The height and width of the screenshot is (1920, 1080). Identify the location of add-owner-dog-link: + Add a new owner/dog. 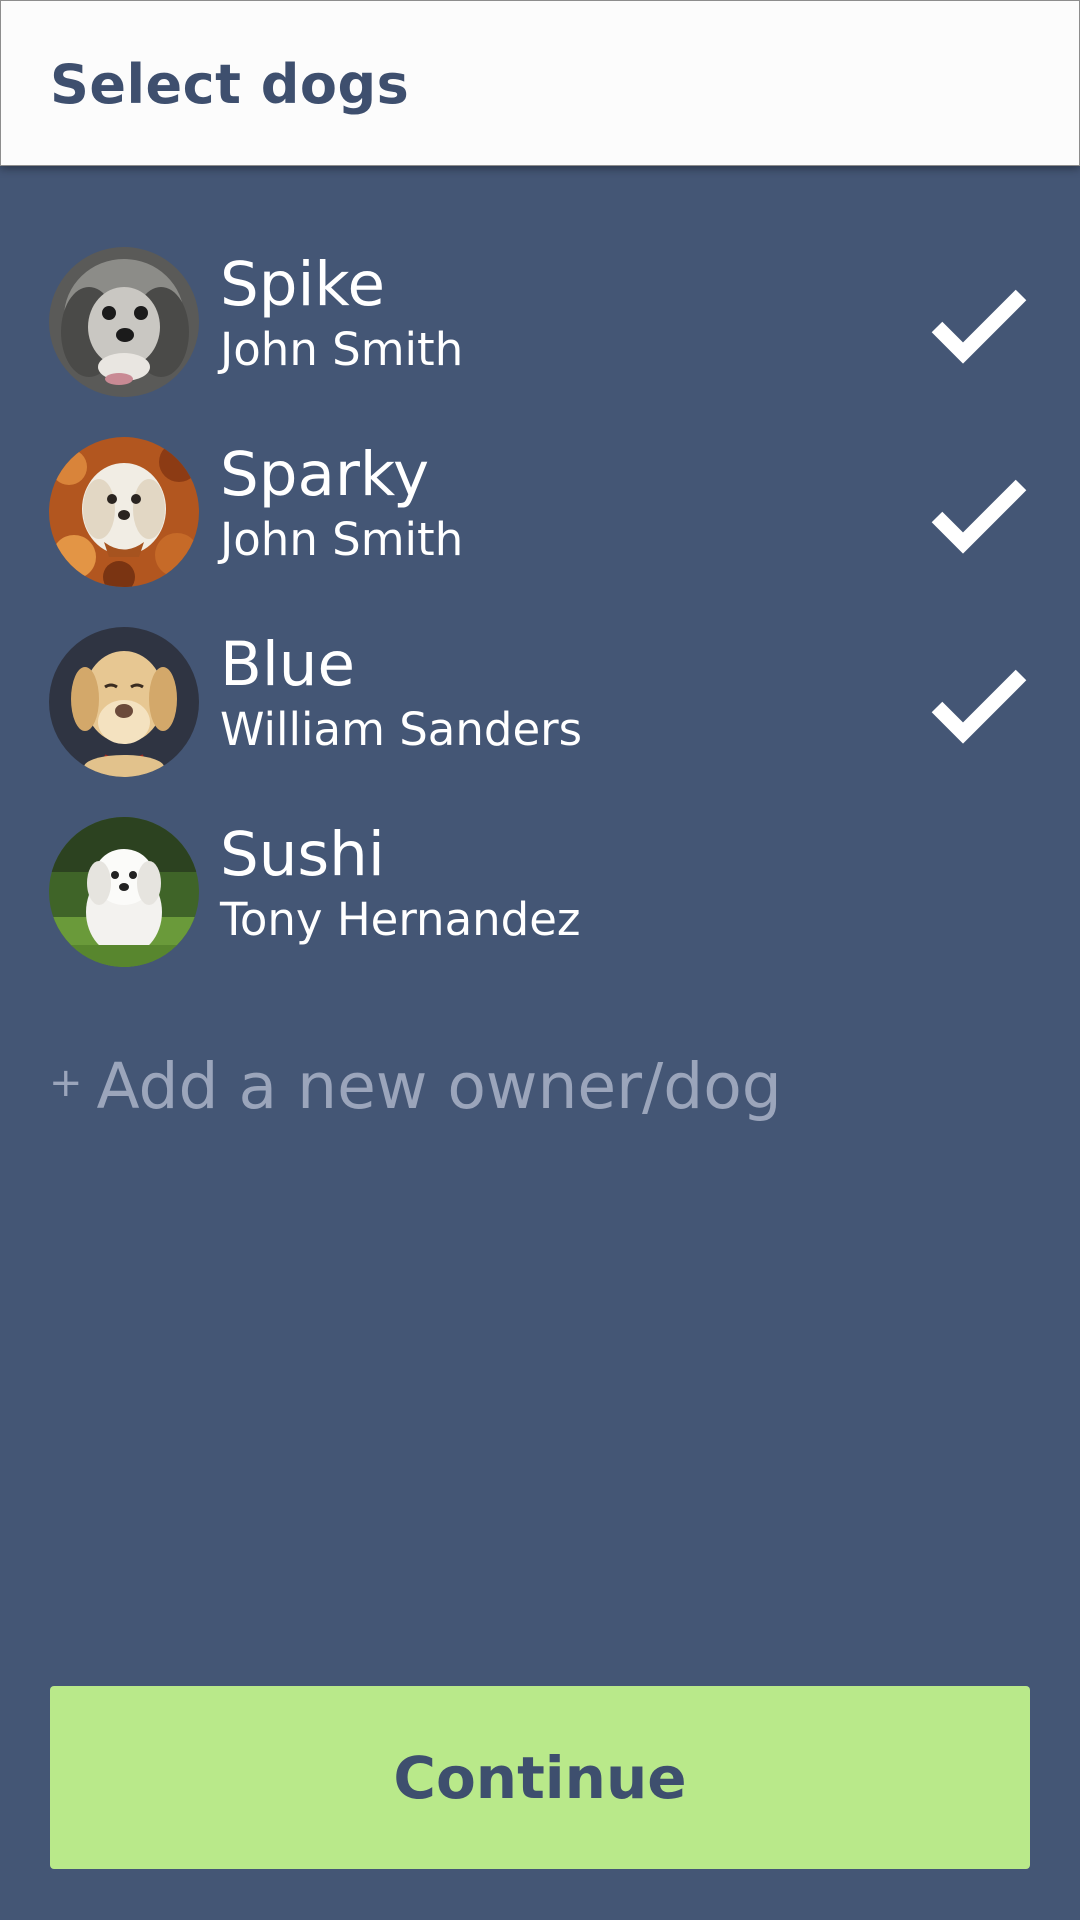
(415, 1089).